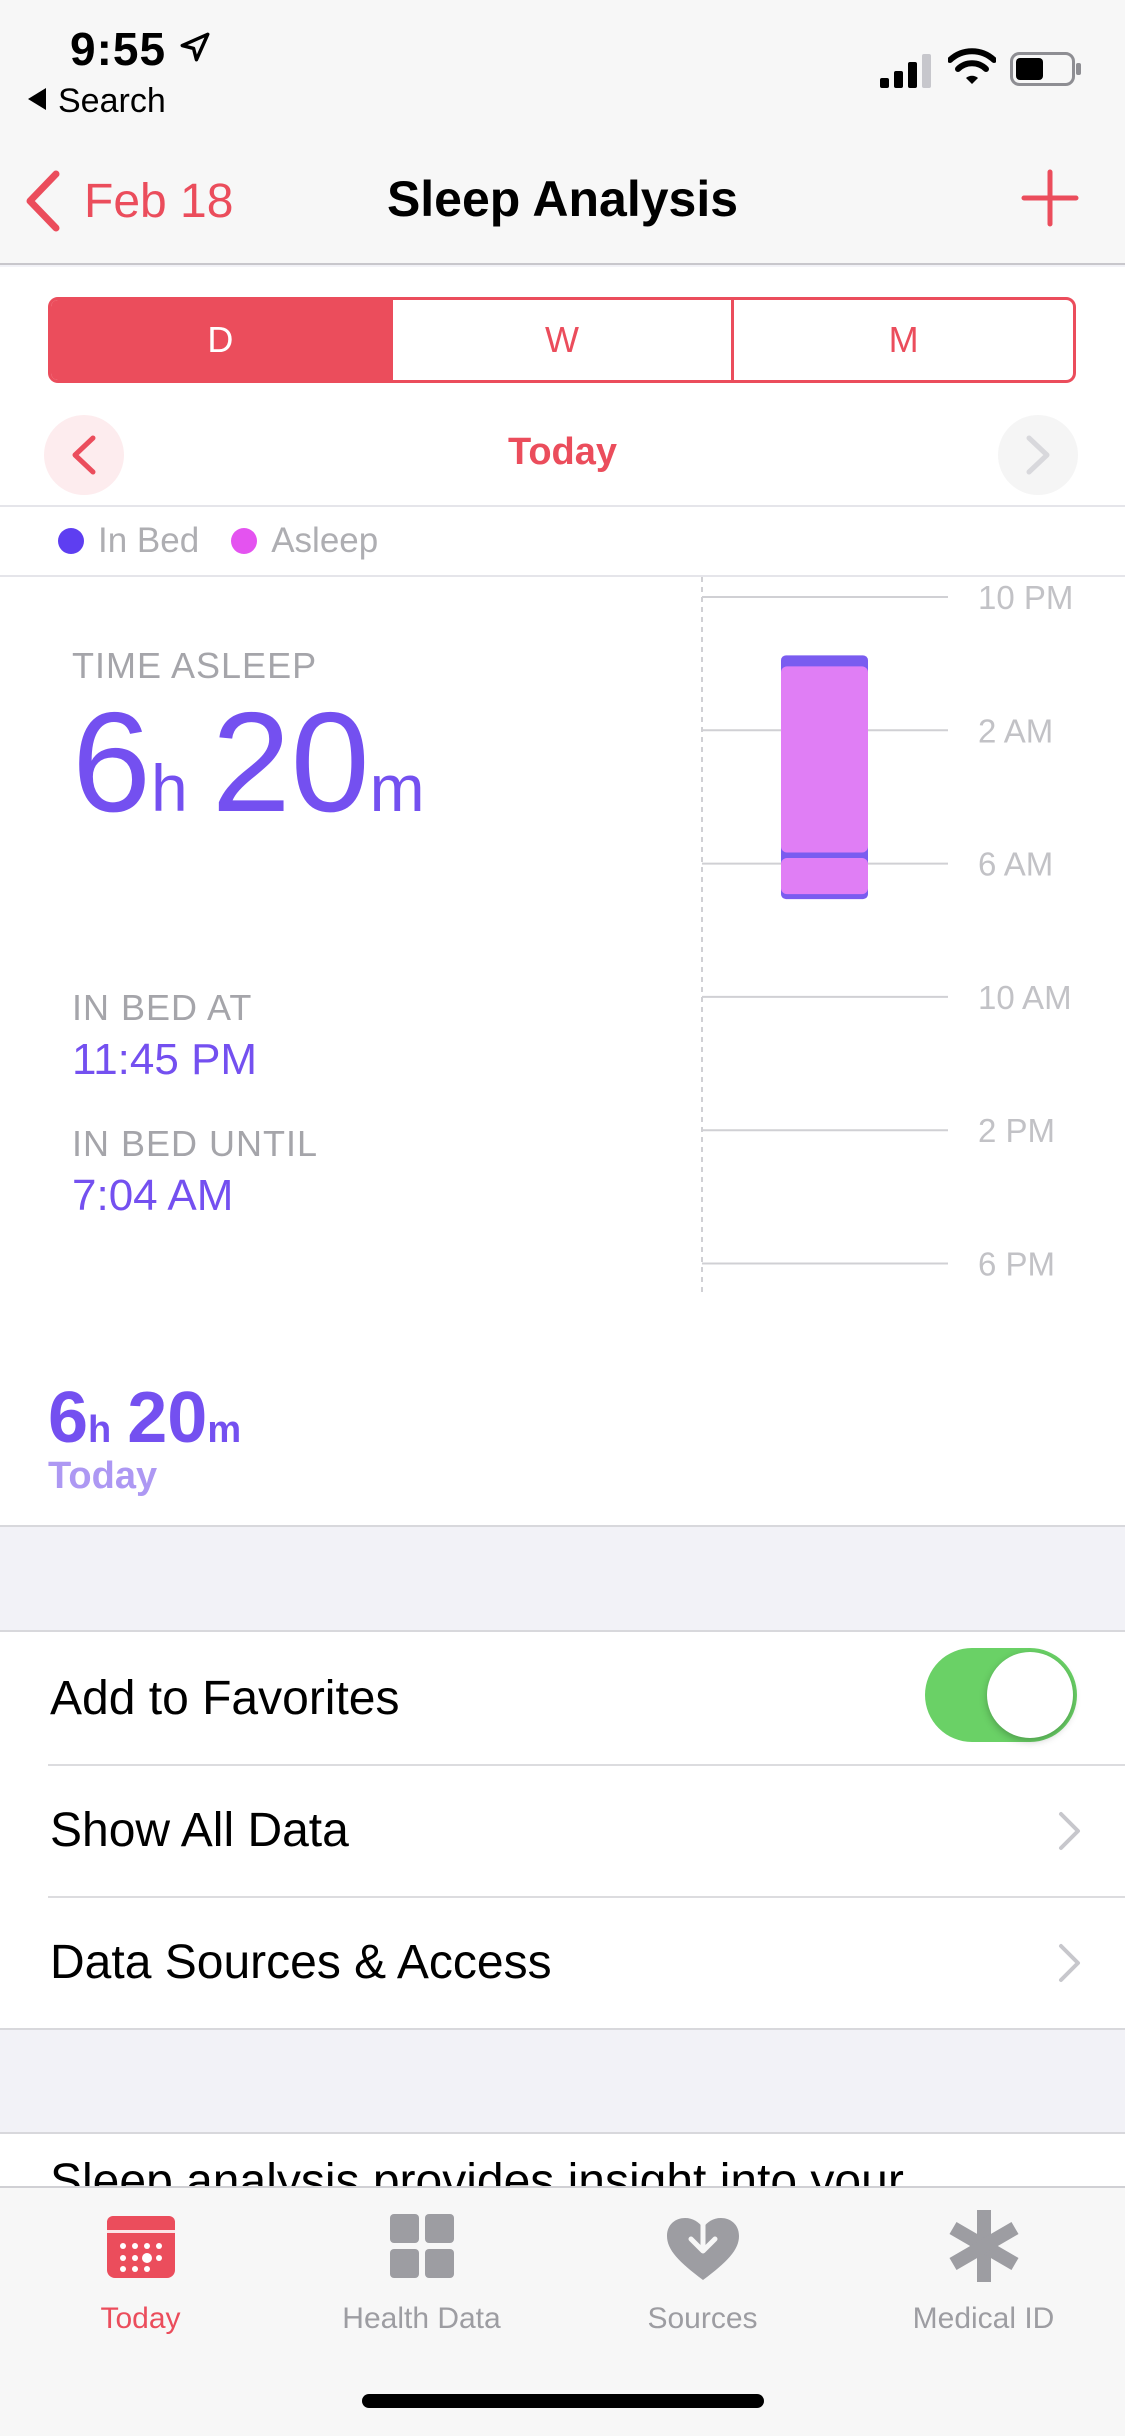 The image size is (1125, 2436). Describe the element at coordinates (1025, 597) in the screenshot. I see `chart-tick-label: 10 PM` at that location.